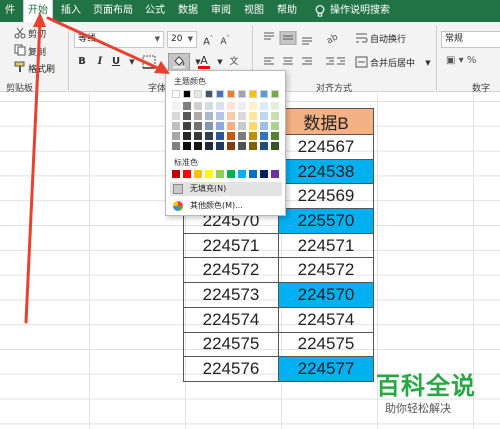  Describe the element at coordinates (254, 11) in the screenshot. I see `tab-view: 视图` at that location.